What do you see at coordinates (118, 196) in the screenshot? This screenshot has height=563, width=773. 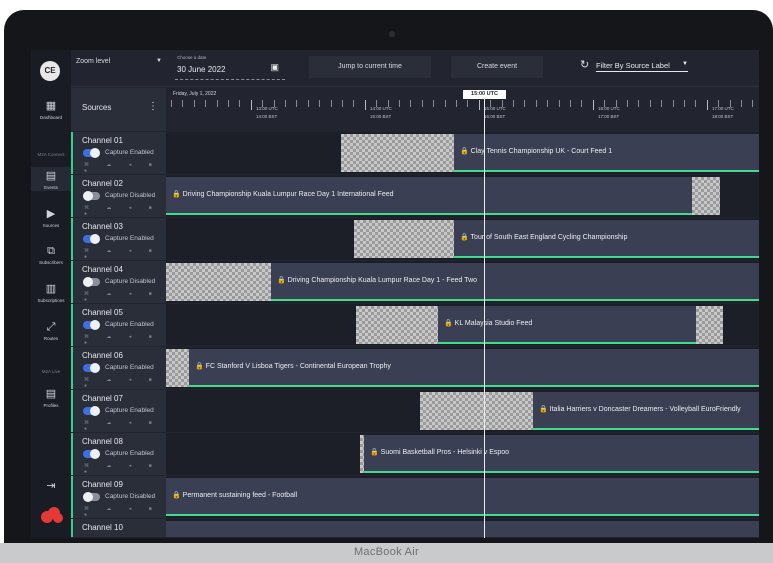 I see `channel-info: Channel 02 Capture Disabled ⌘ ☁ ◂ ■ ●` at bounding box center [118, 196].